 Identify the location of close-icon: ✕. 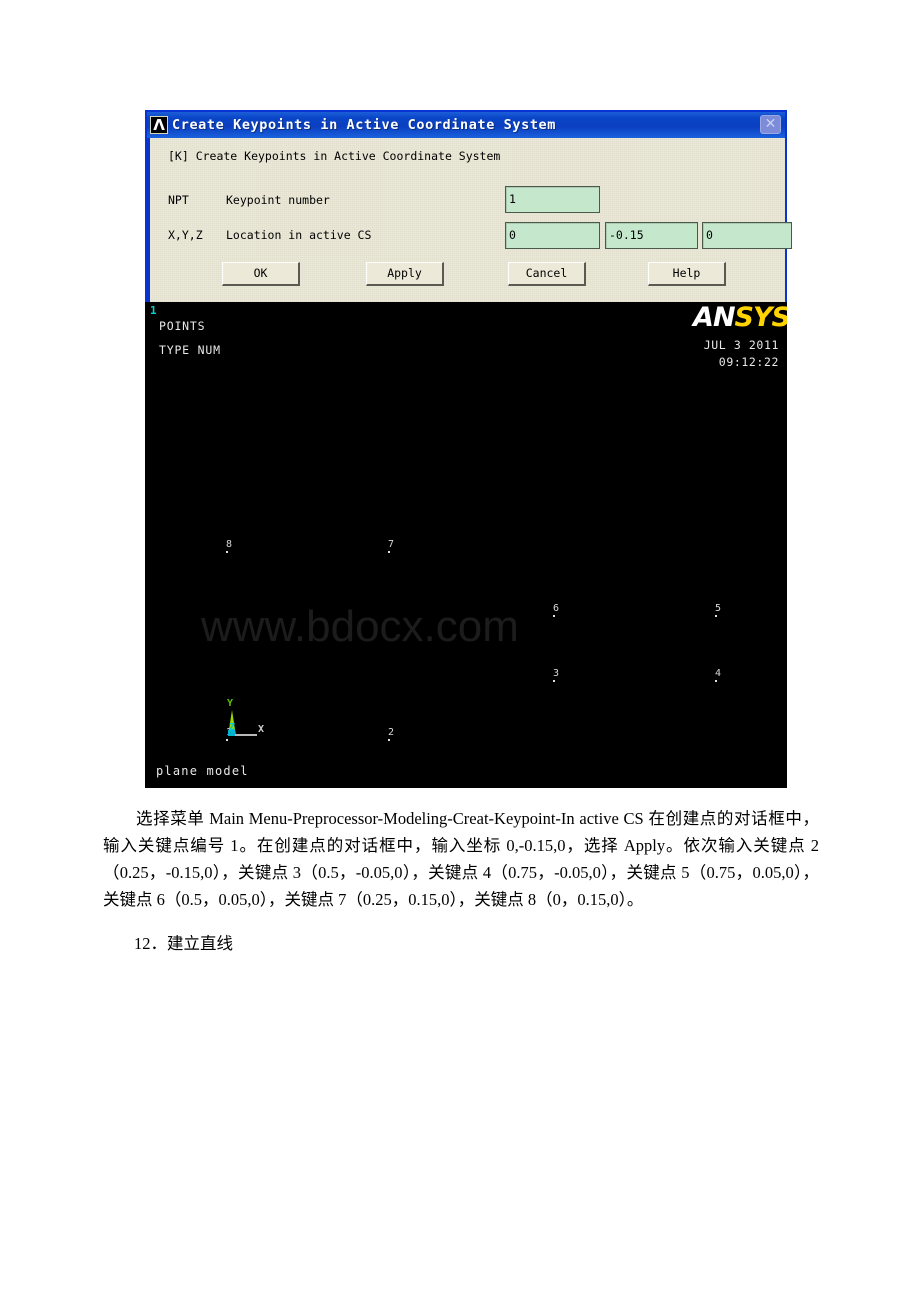
(770, 124).